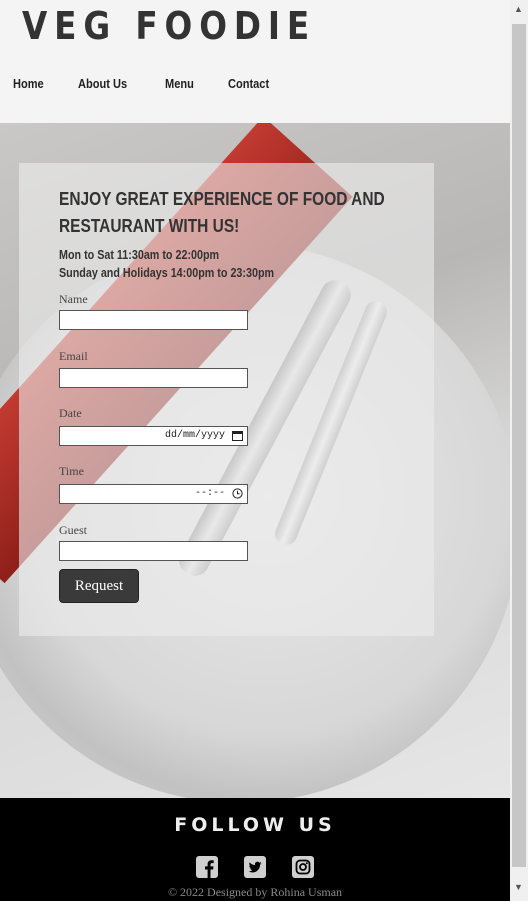 The width and height of the screenshot is (528, 901). I want to click on time-label: Time, so click(71, 471).